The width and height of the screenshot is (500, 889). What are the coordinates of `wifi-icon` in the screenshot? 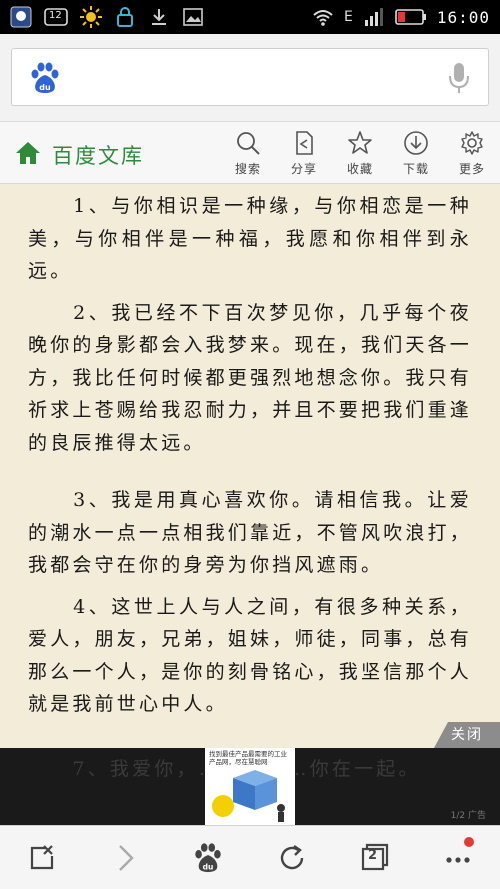 It's located at (323, 17).